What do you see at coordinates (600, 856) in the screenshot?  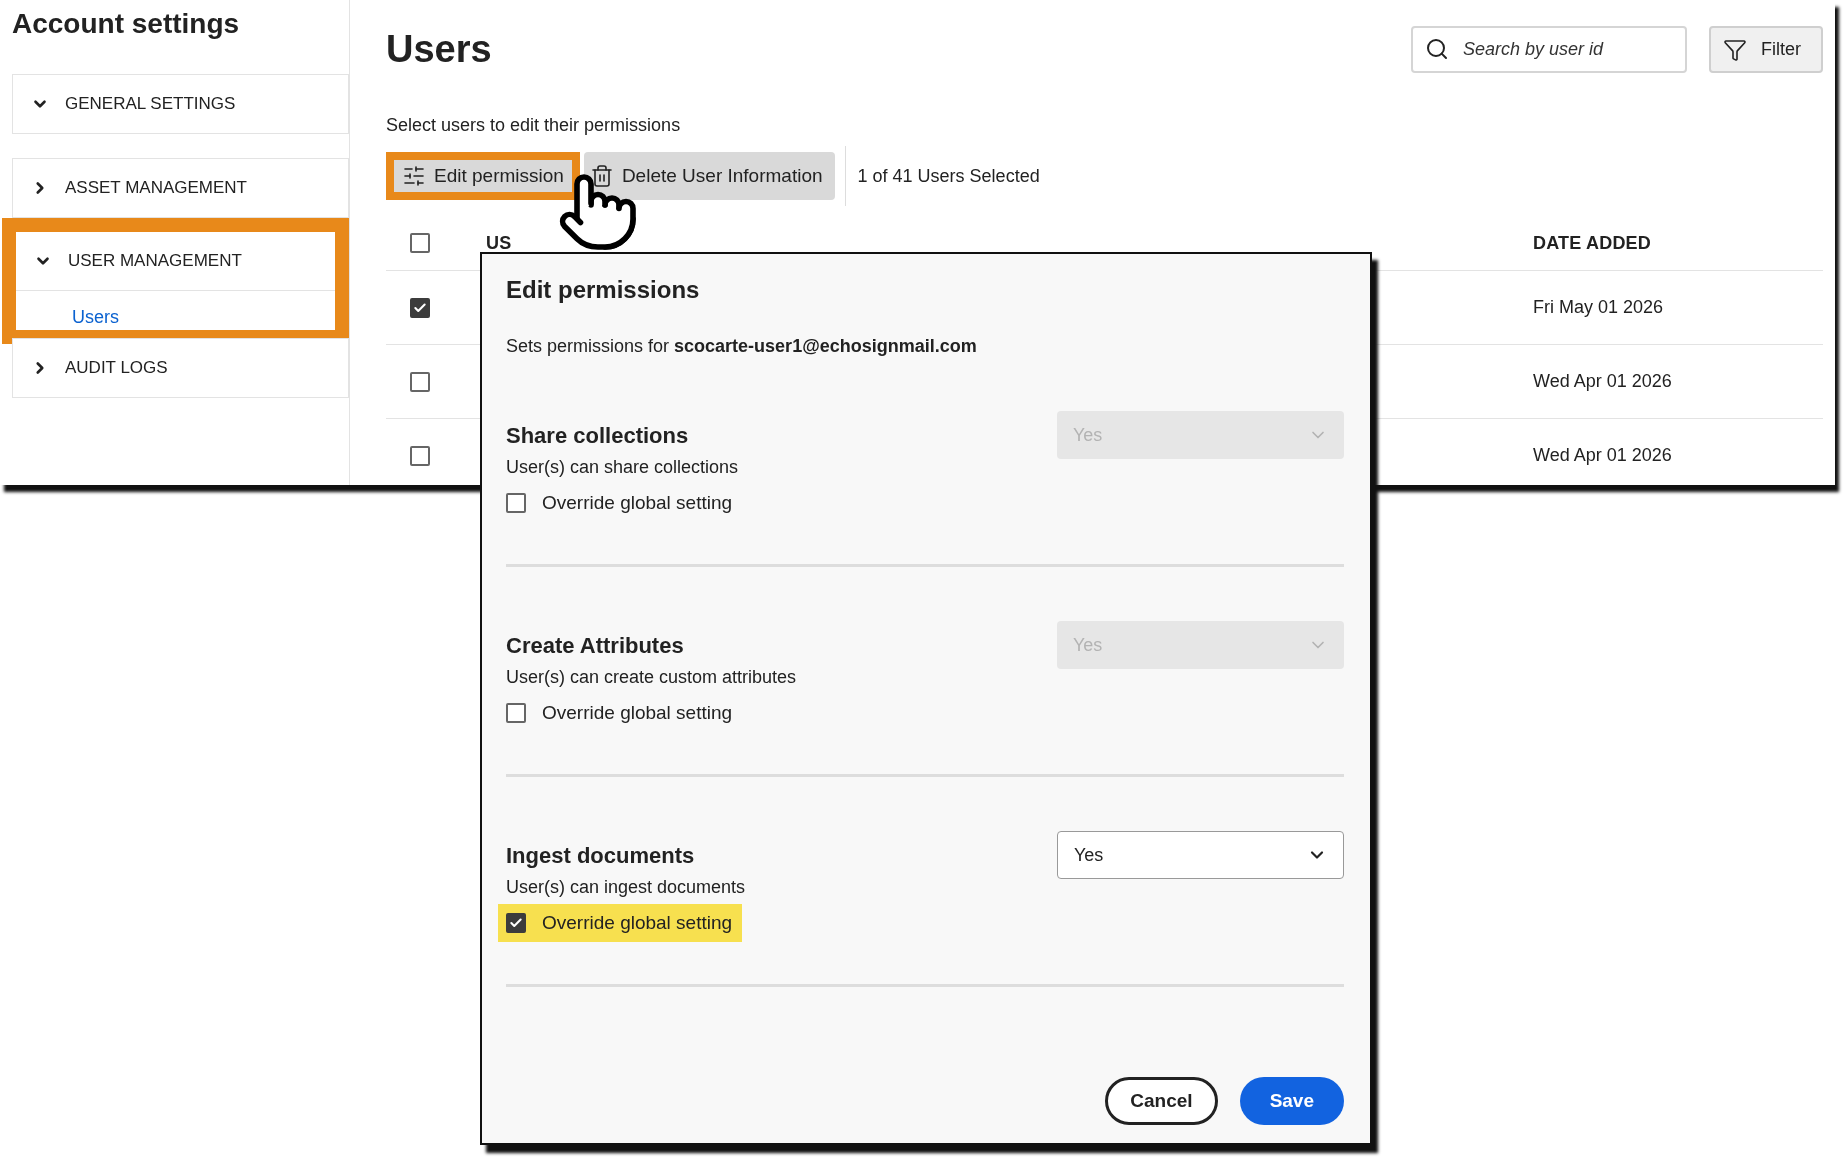 I see `setting-title: Ingest documents` at bounding box center [600, 856].